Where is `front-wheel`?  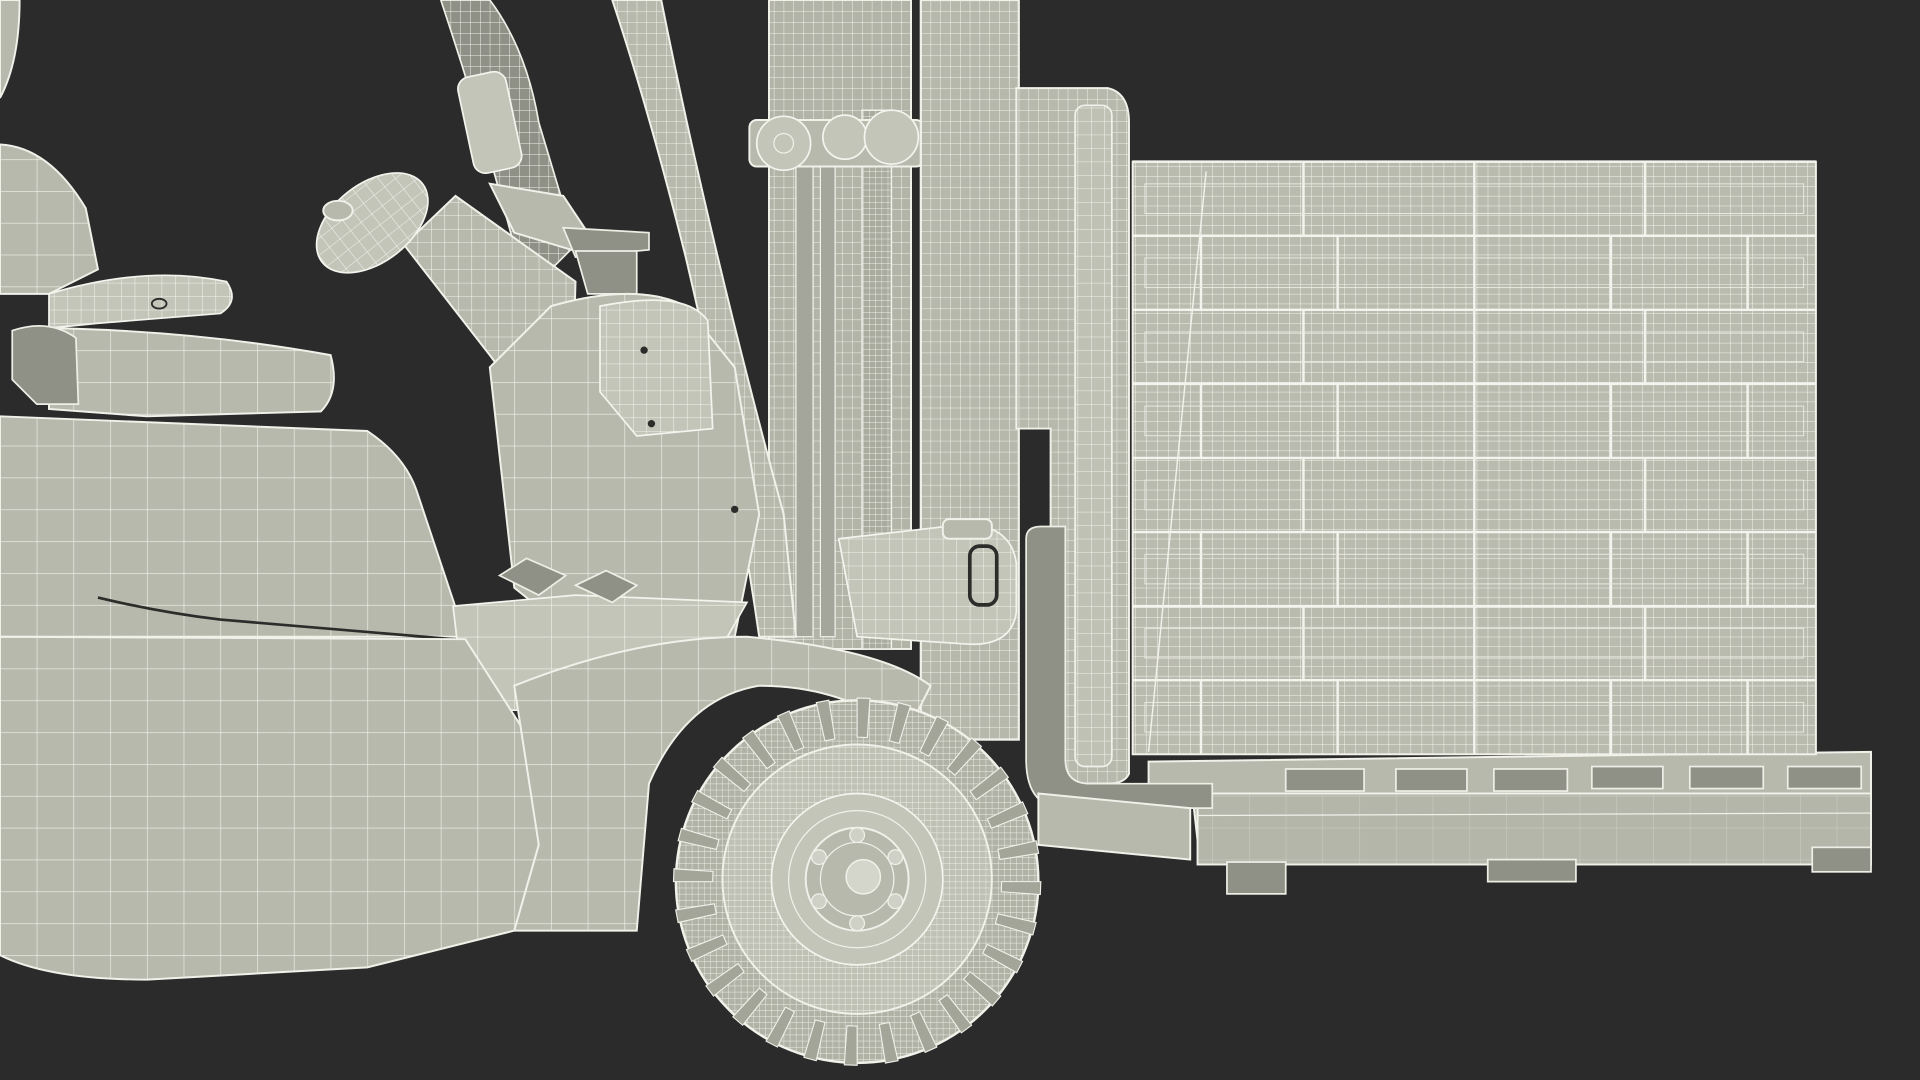 front-wheel is located at coordinates (857, 881).